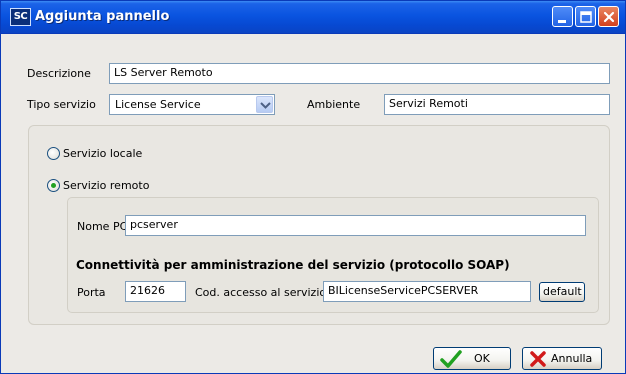 The width and height of the screenshot is (626, 374). What do you see at coordinates (91, 292) in the screenshot?
I see `porta-label: Porta` at bounding box center [91, 292].